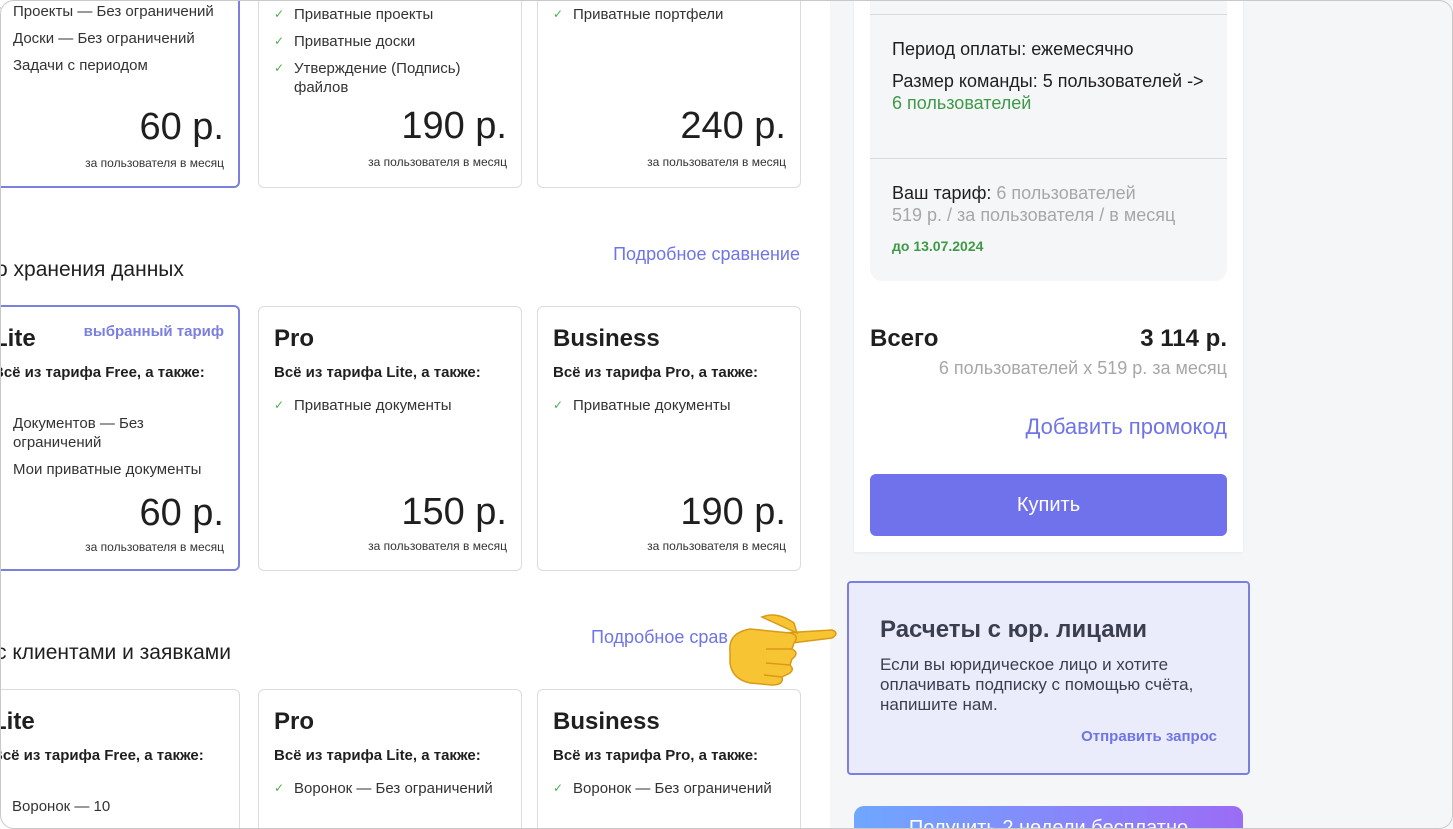  I want to click on payment-period: Период оплаты: ежемесячно, so click(1013, 49).